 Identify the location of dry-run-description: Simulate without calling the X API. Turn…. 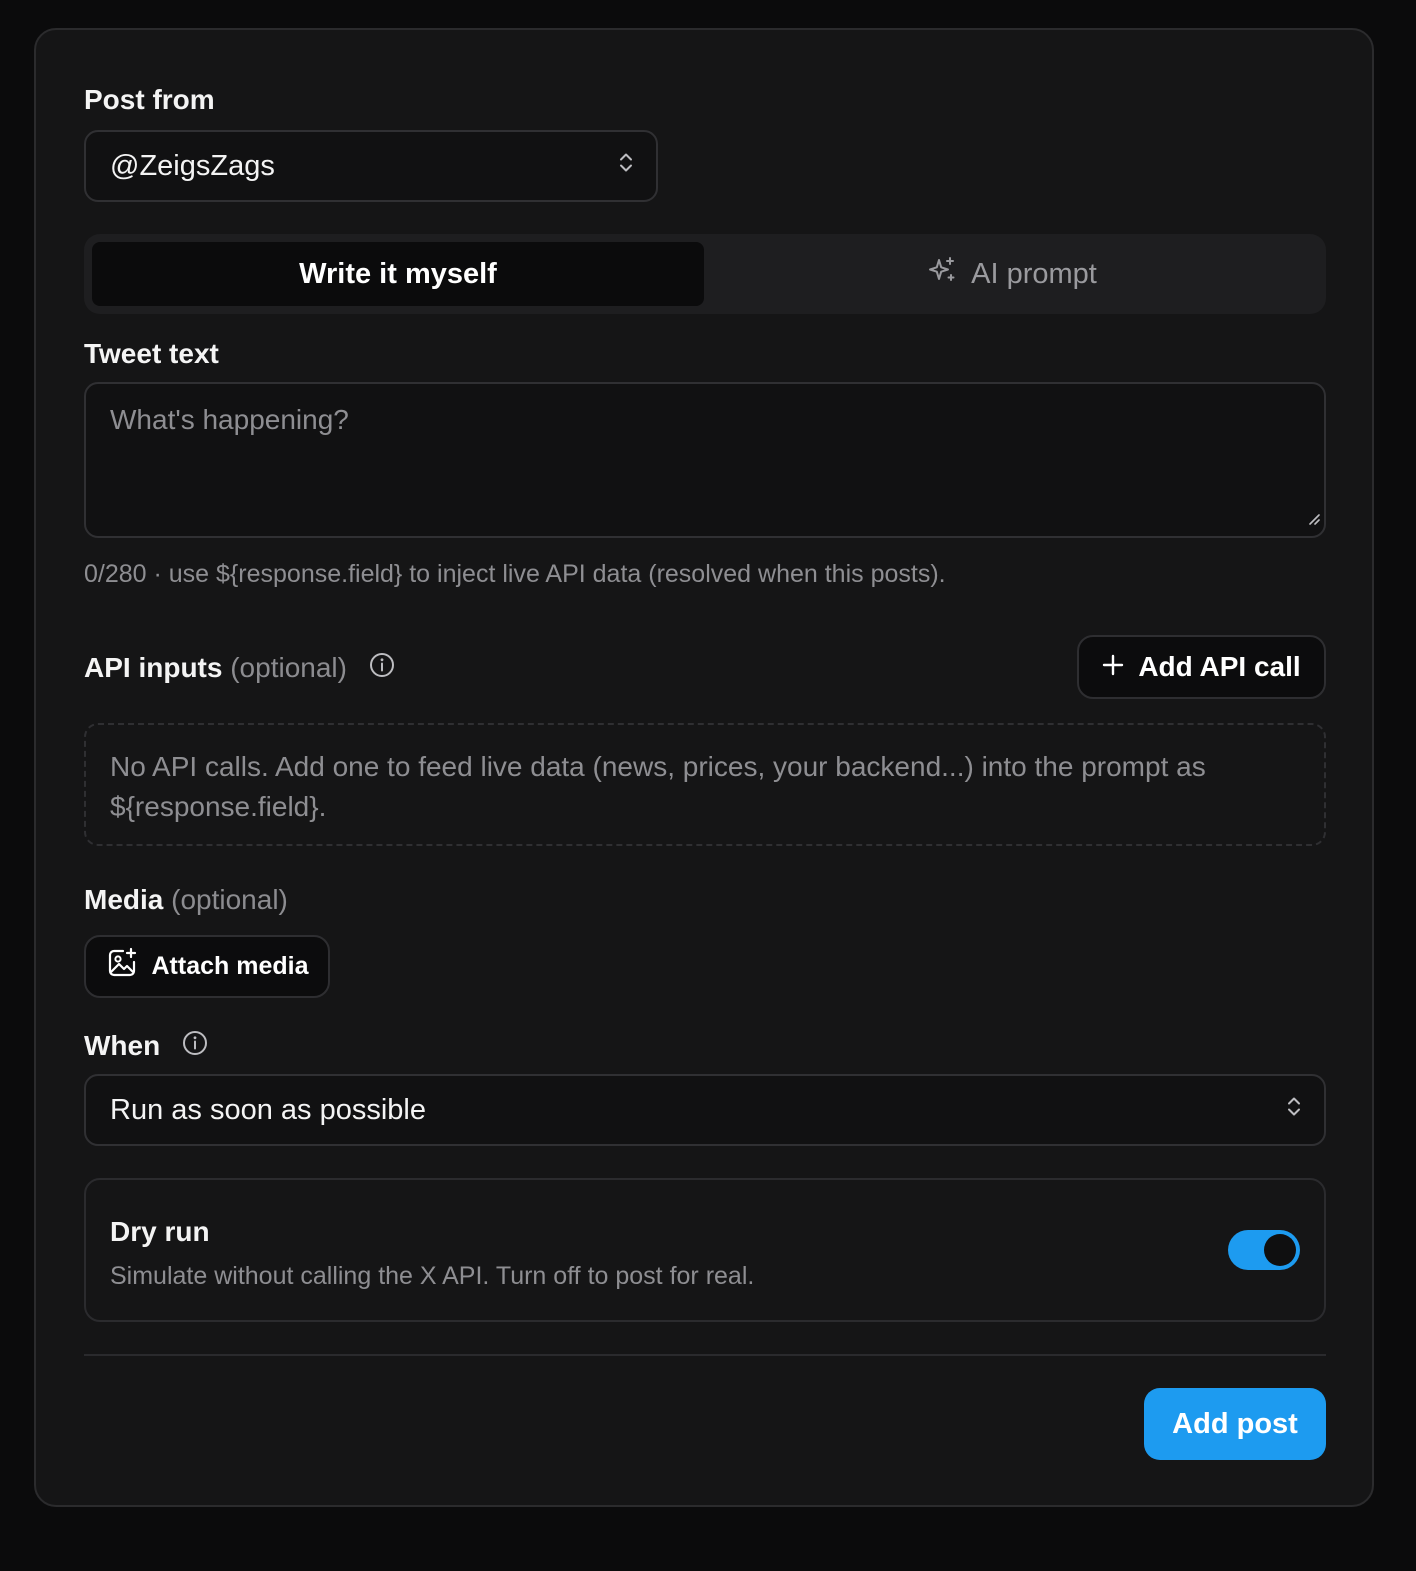
(432, 1276).